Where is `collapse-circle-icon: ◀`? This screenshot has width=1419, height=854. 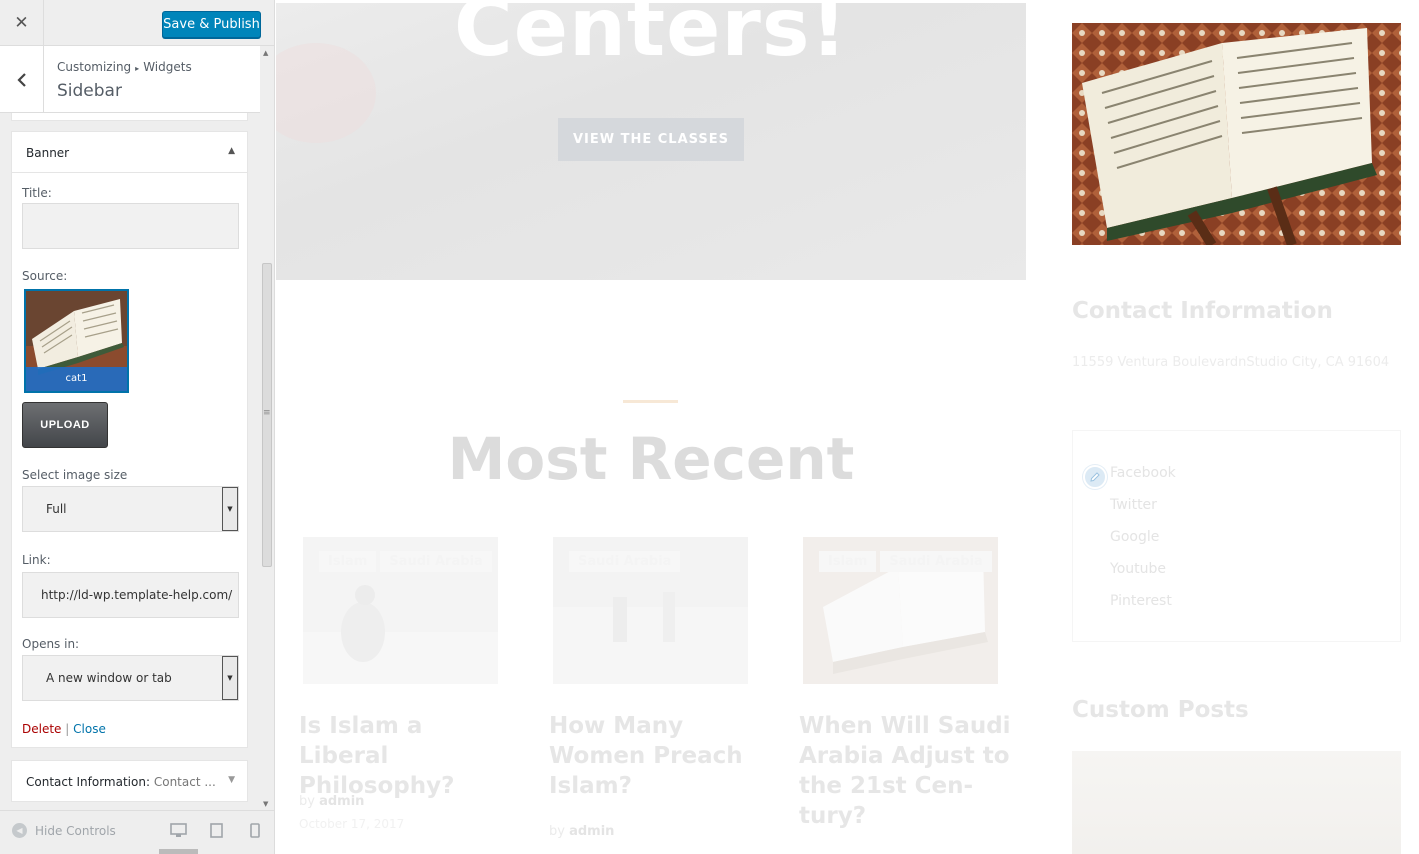
collapse-circle-icon: ◀ is located at coordinates (19, 830).